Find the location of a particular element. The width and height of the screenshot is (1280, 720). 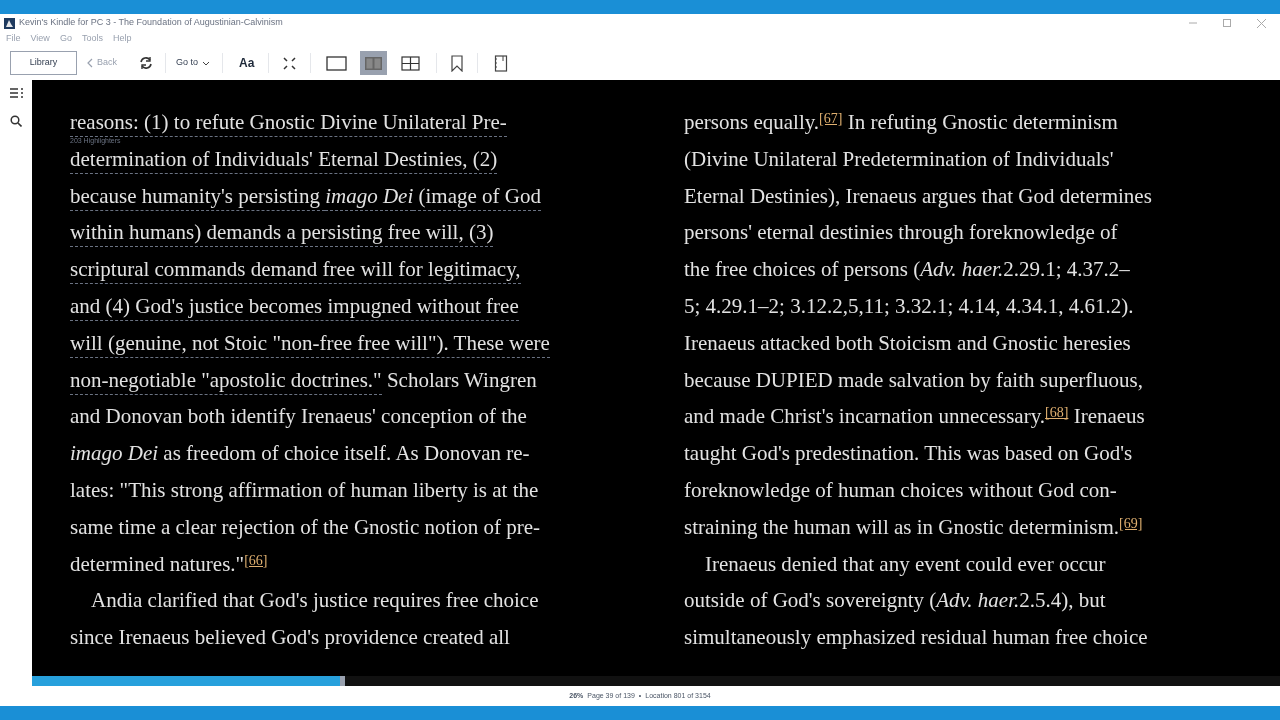

contents-icon is located at coordinates (16, 93).